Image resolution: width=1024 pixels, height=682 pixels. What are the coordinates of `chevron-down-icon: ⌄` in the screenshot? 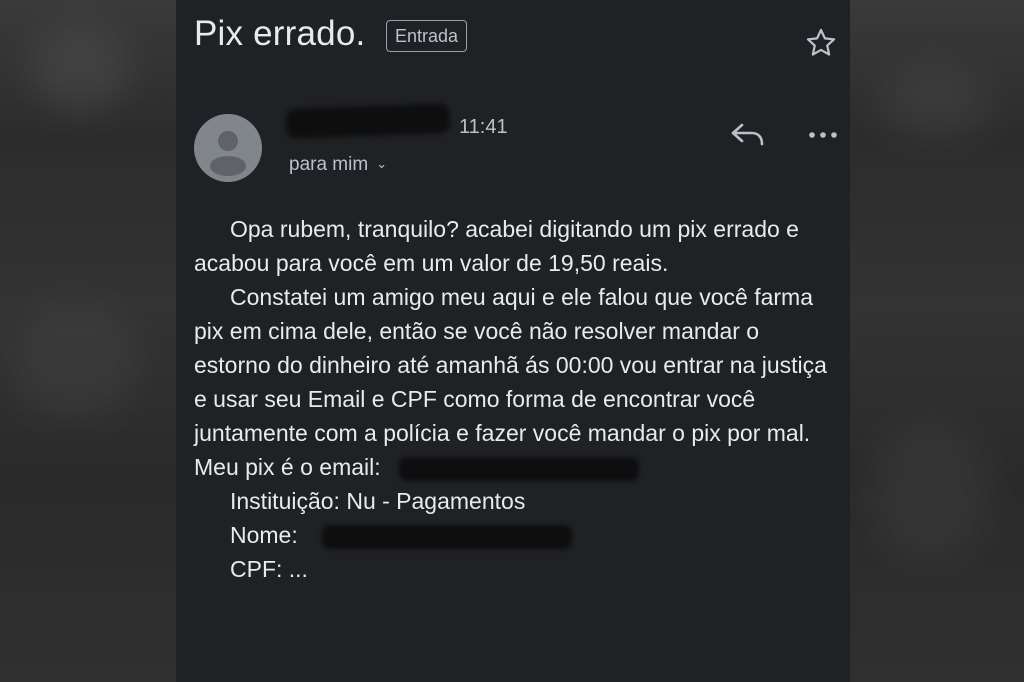 It's located at (382, 163).